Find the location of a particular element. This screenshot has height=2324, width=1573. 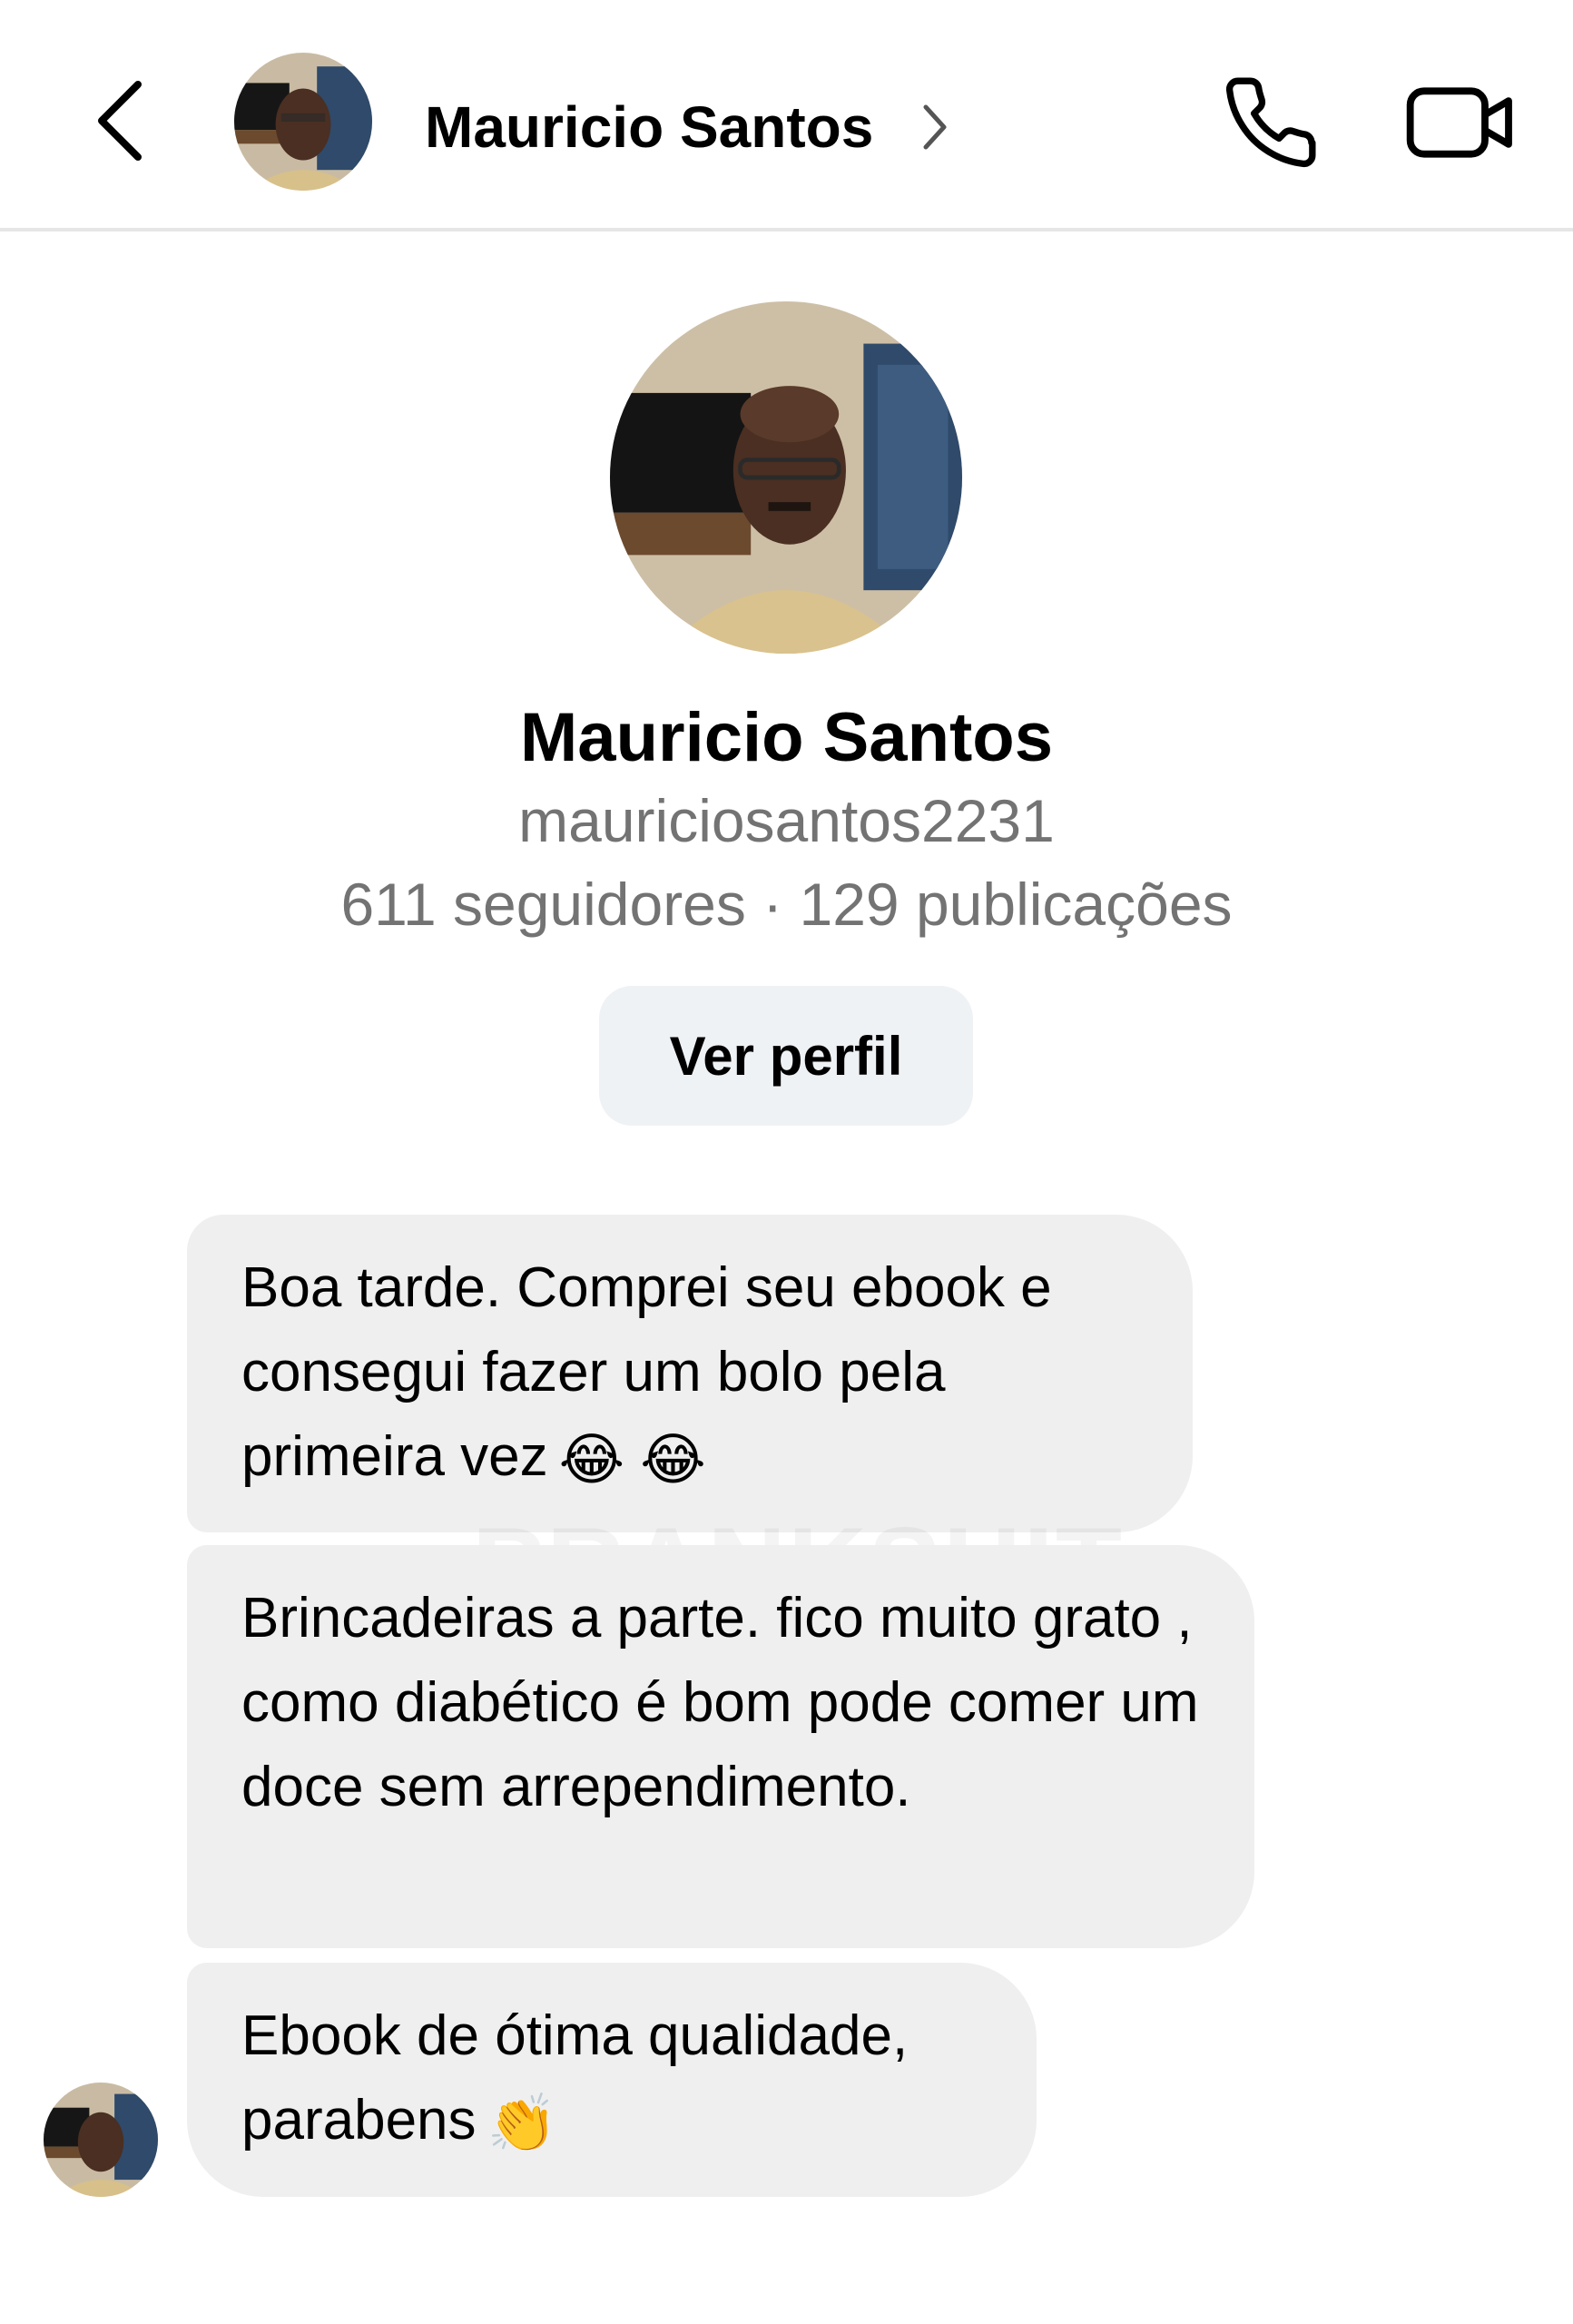

video-call-button is located at coordinates (1461, 122).